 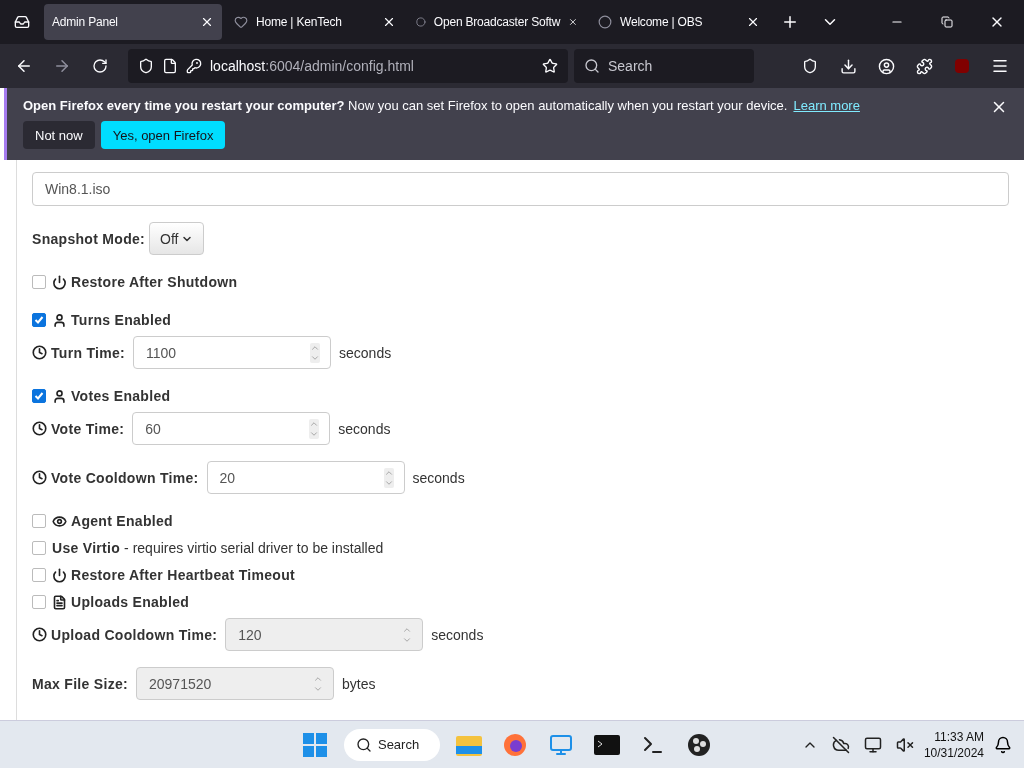 What do you see at coordinates (359, 683) in the screenshot?
I see `unit-label: bytes` at bounding box center [359, 683].